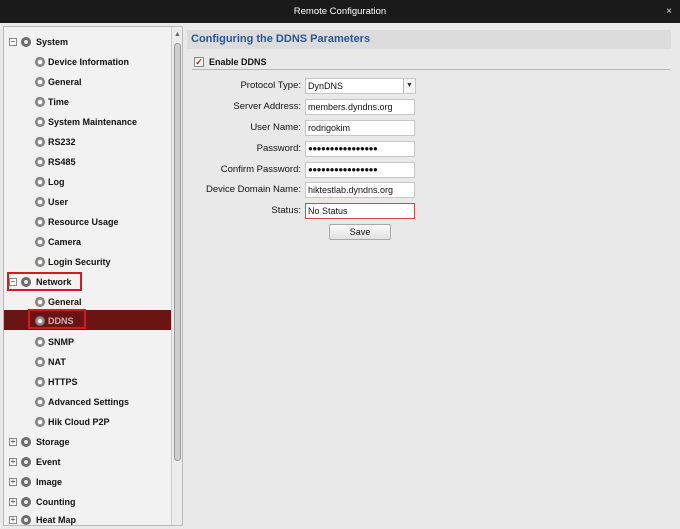 The width and height of the screenshot is (680, 529). I want to click on tree-item-time: Time, so click(84, 102).